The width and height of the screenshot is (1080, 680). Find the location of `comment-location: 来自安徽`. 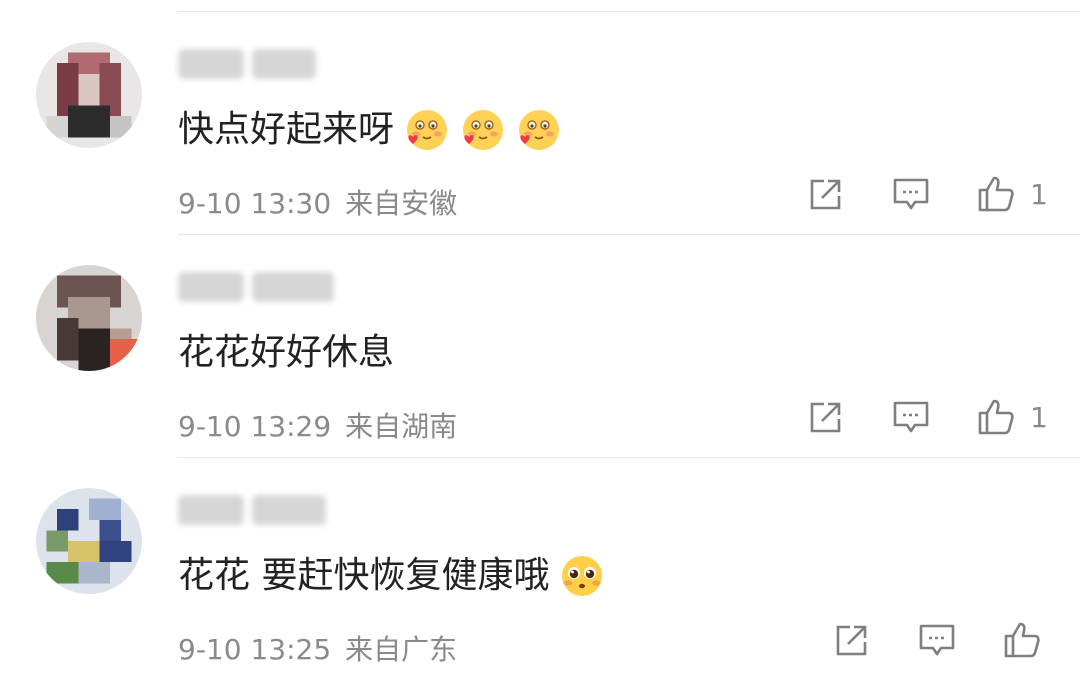

comment-location: 来自安徽 is located at coordinates (401, 203).